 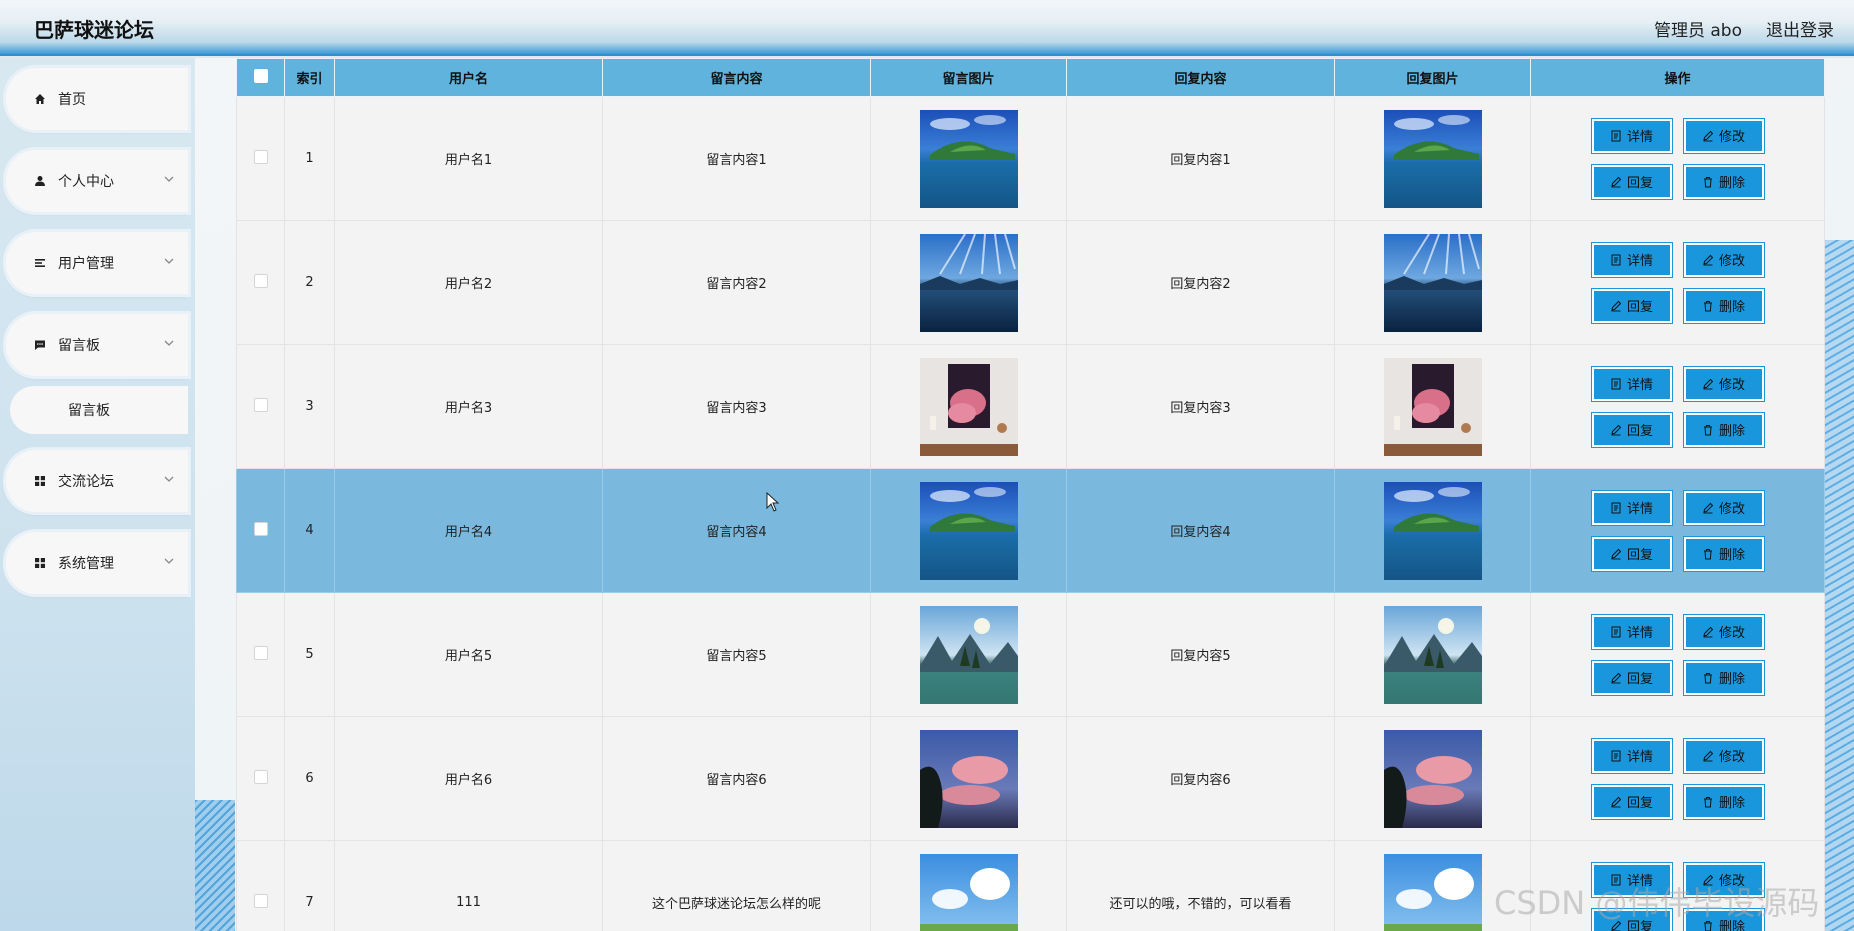 What do you see at coordinates (79, 346) in the screenshot?
I see `sidebar-item-label: 留言板` at bounding box center [79, 346].